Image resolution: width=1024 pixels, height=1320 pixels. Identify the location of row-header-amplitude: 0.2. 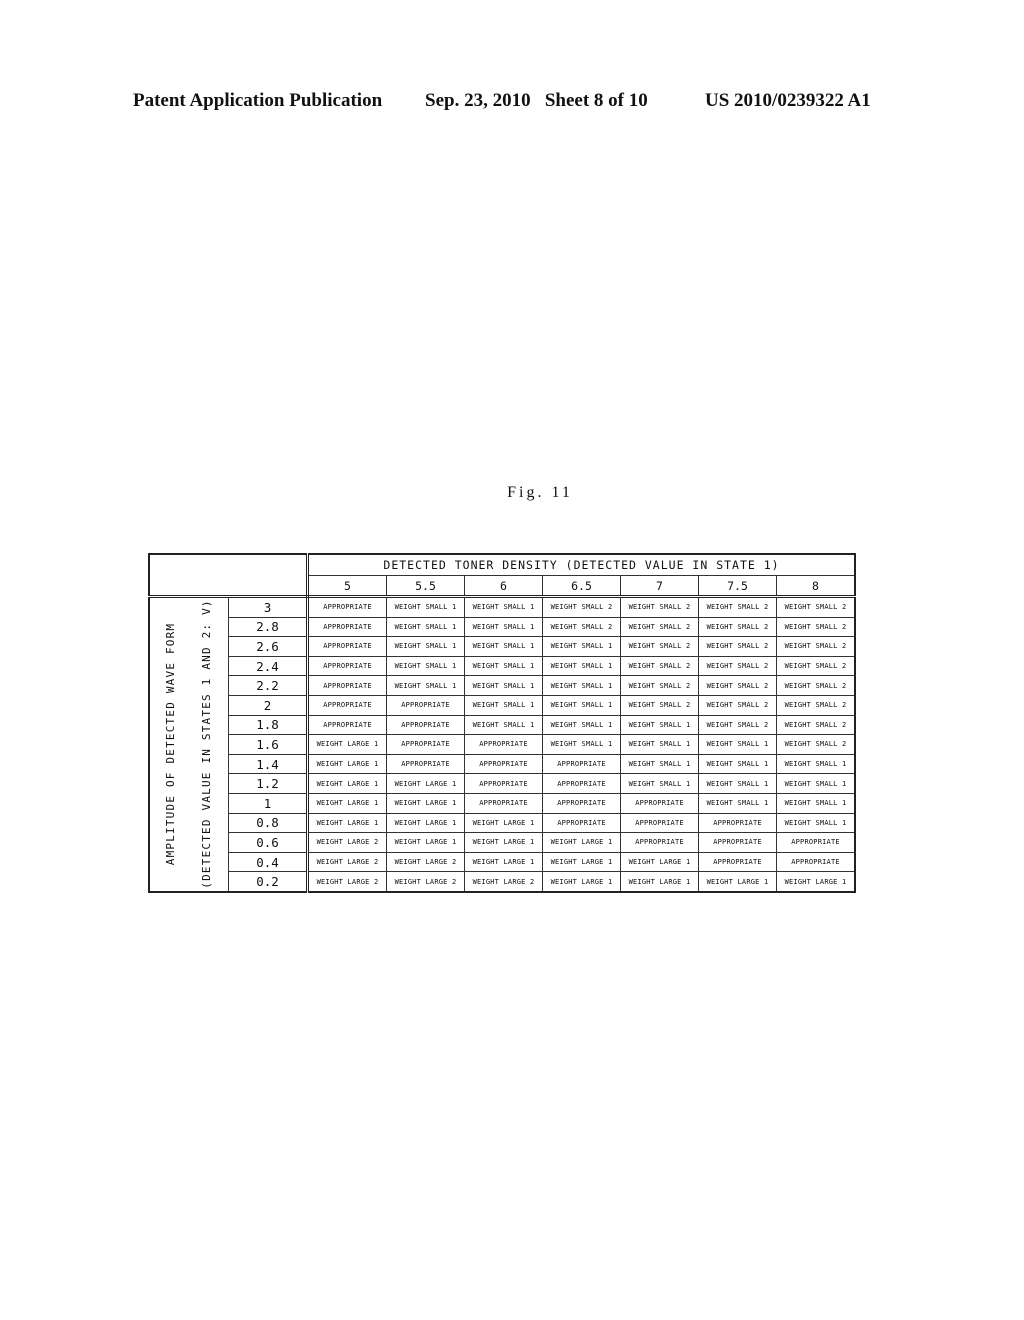
(268, 882).